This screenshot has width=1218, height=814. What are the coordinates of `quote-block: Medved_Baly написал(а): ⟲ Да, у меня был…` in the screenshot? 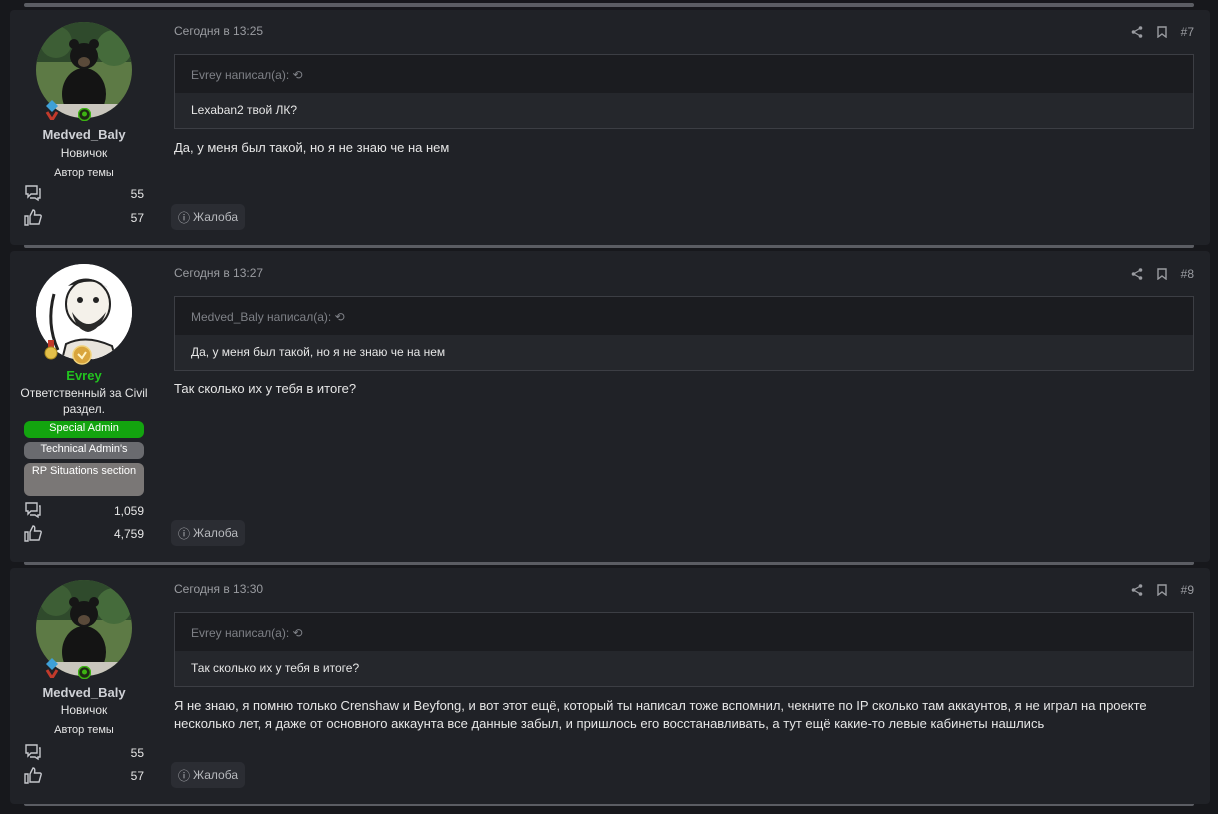 It's located at (684, 333).